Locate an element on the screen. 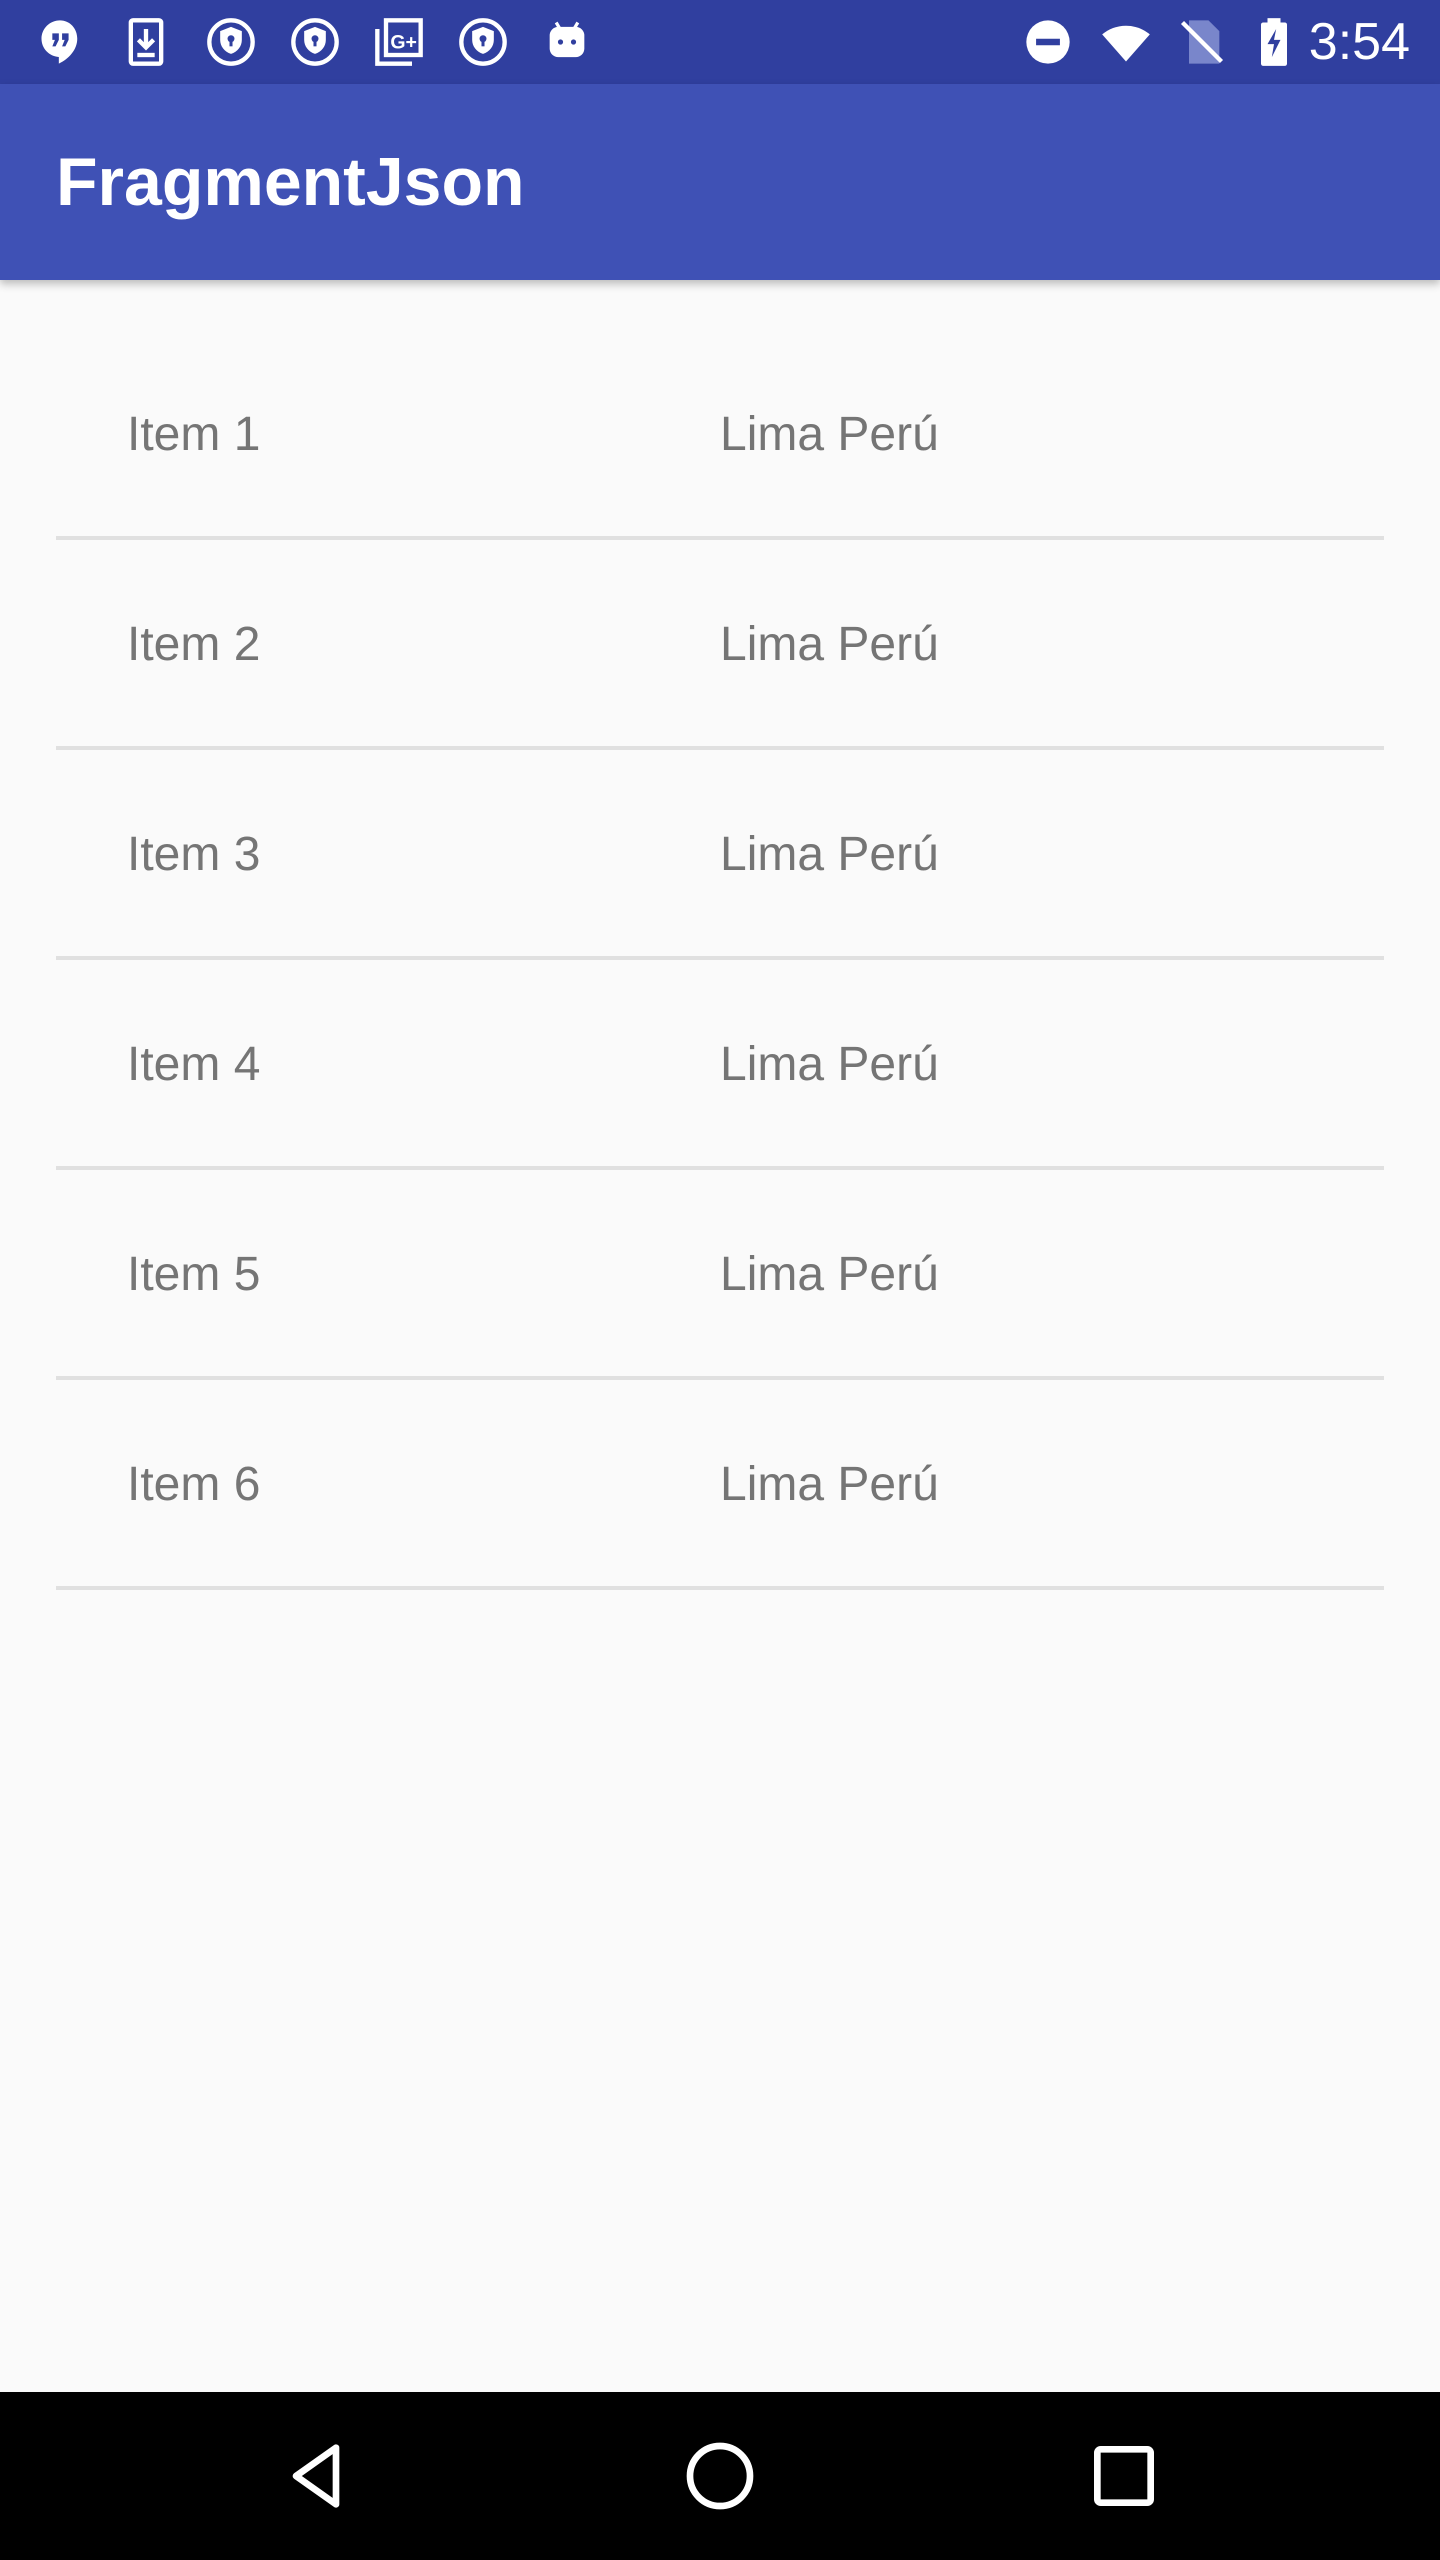  list-item: Item 2 Lima Perú is located at coordinates (720, 645).